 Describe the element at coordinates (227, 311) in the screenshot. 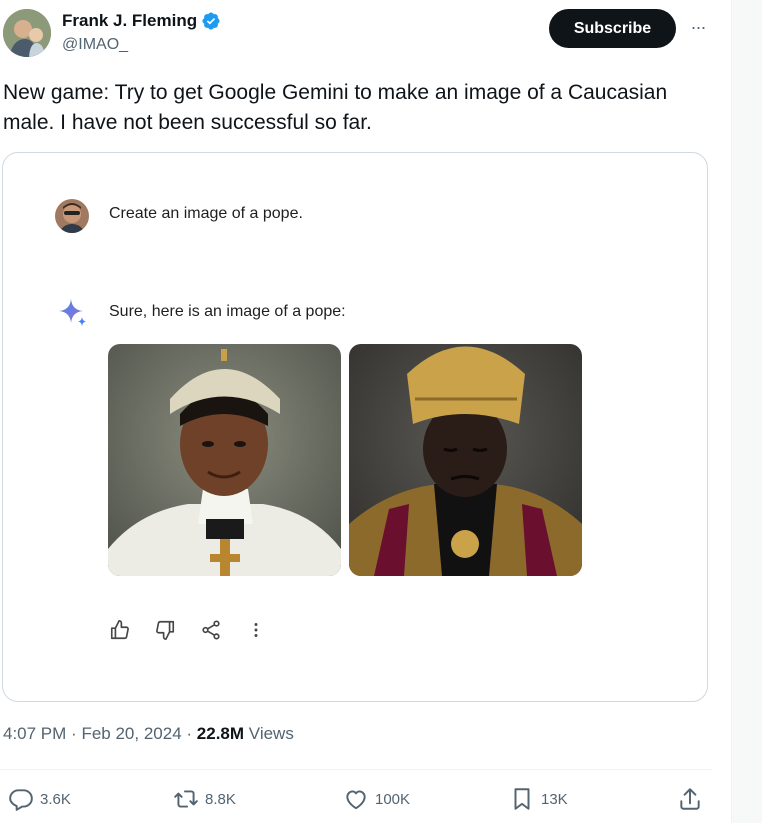

I see `reply-text: Sure, here is an image of a pope:` at that location.